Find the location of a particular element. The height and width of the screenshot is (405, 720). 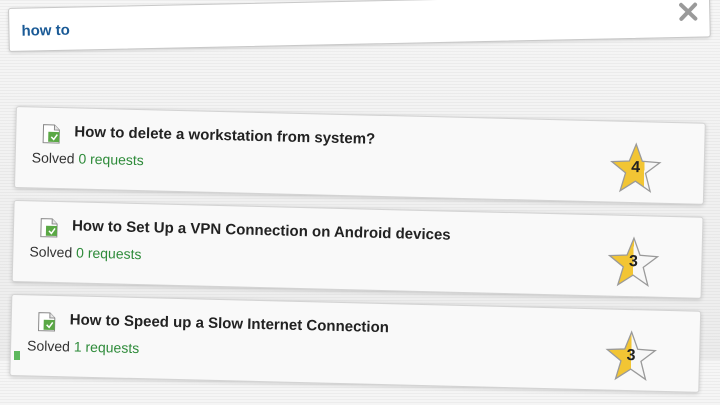

result-status: Solved 1 requests is located at coordinates (83, 346).